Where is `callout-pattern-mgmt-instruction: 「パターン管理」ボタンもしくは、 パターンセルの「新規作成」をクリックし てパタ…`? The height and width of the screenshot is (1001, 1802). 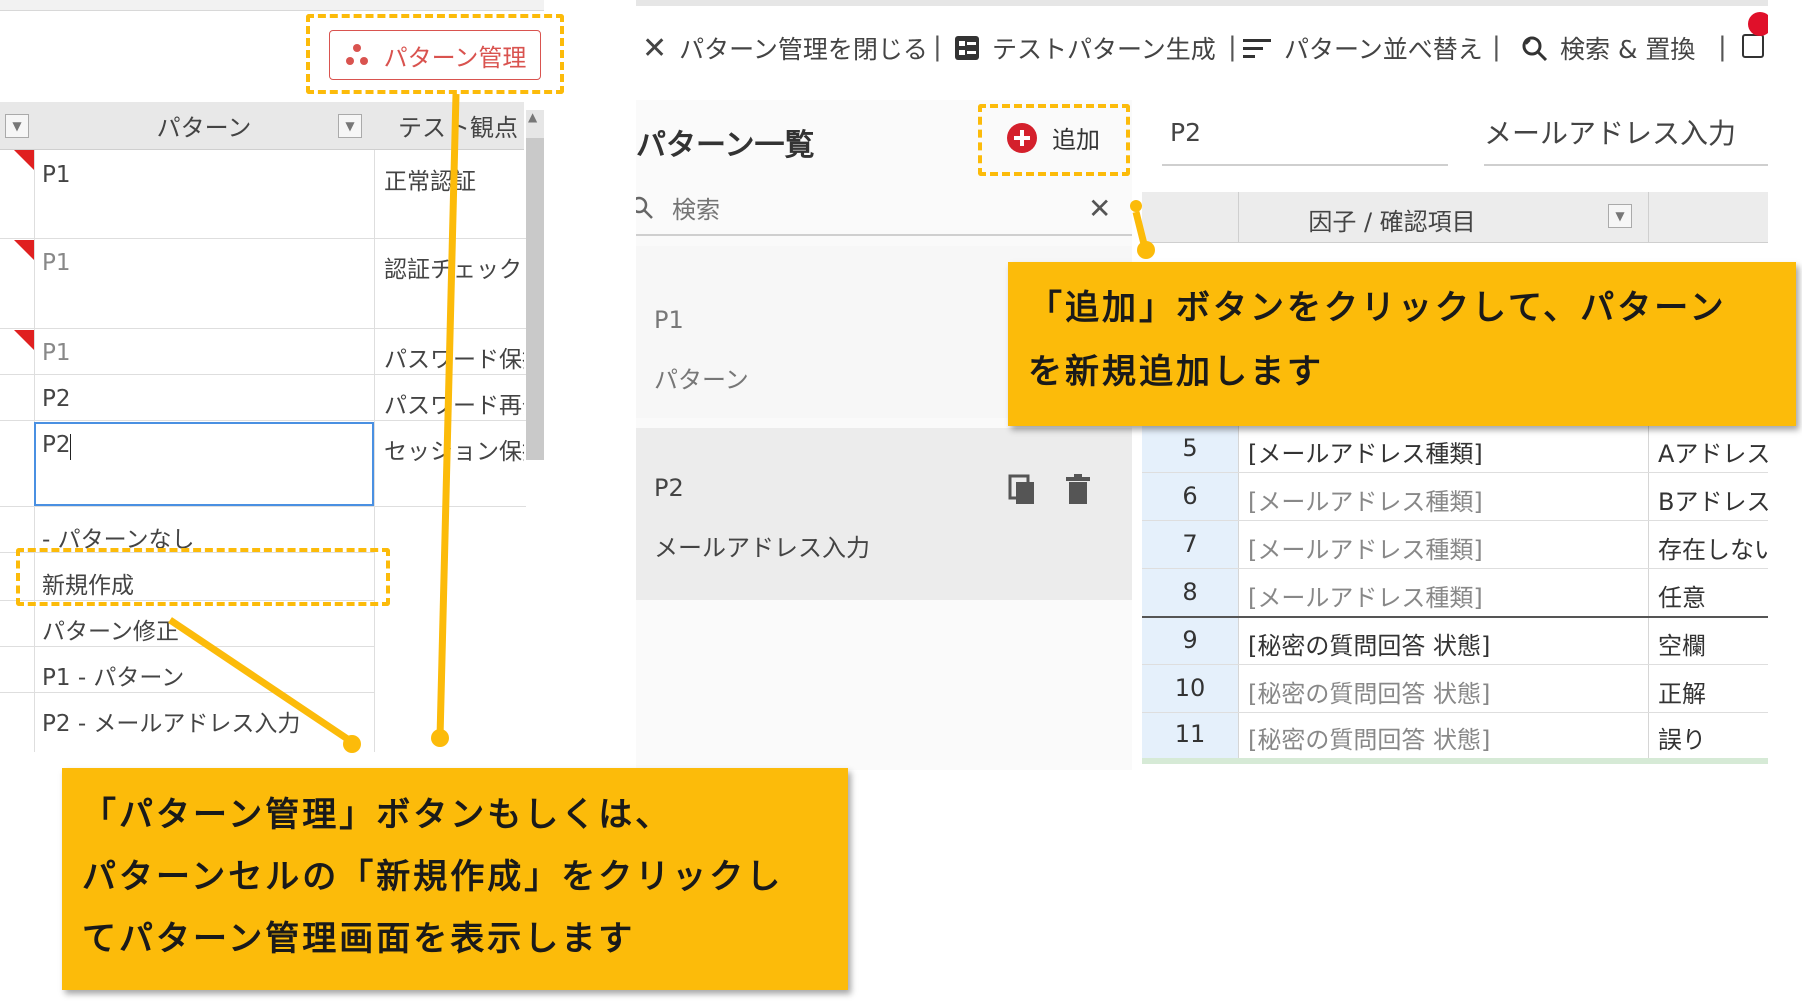
callout-pattern-mgmt-instruction: 「パターン管理」ボタンもしくは、 パターンセルの「新規作成」をクリックし てパタ… is located at coordinates (455, 879).